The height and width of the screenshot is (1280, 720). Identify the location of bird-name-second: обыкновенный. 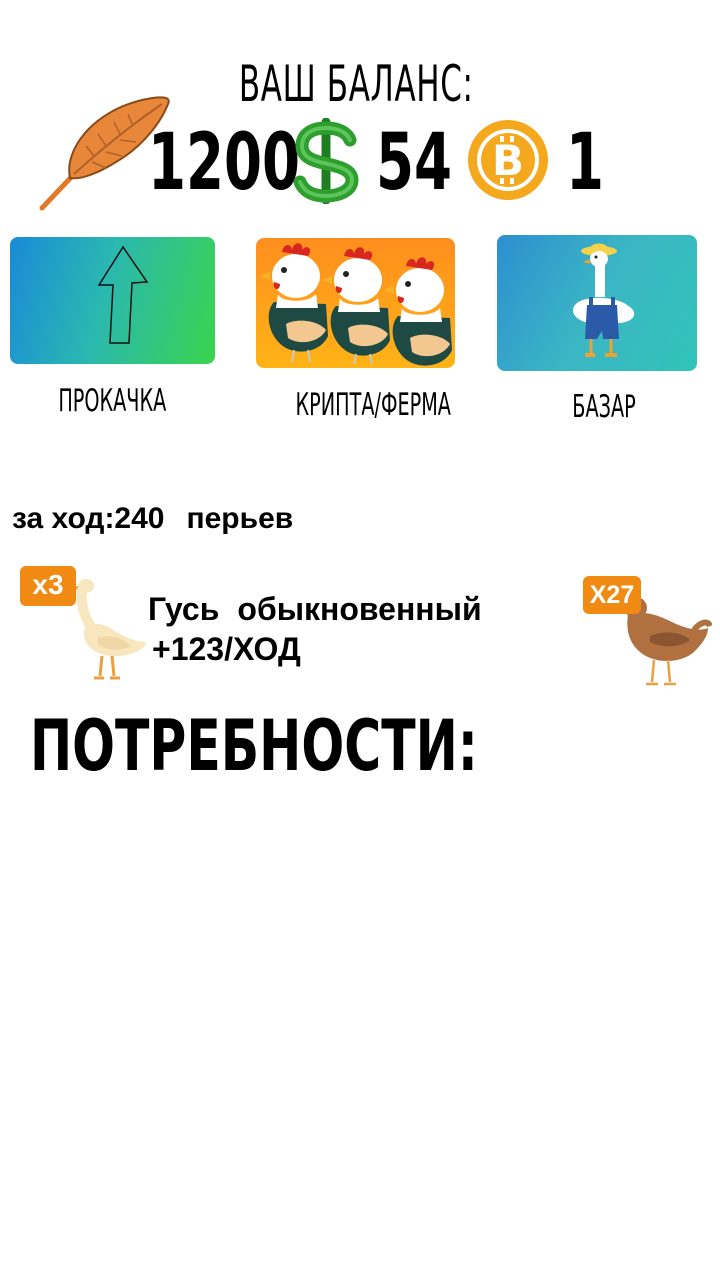
(359, 609).